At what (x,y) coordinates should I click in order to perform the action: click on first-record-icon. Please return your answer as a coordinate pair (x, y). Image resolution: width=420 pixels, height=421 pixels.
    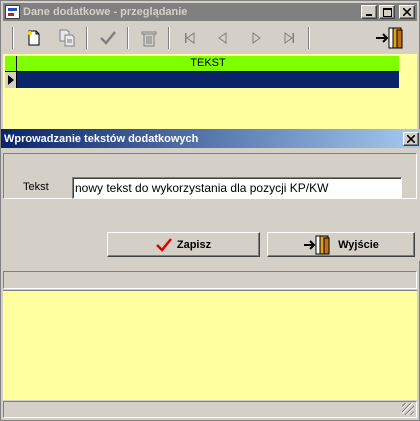
    Looking at the image, I should click on (189, 38).